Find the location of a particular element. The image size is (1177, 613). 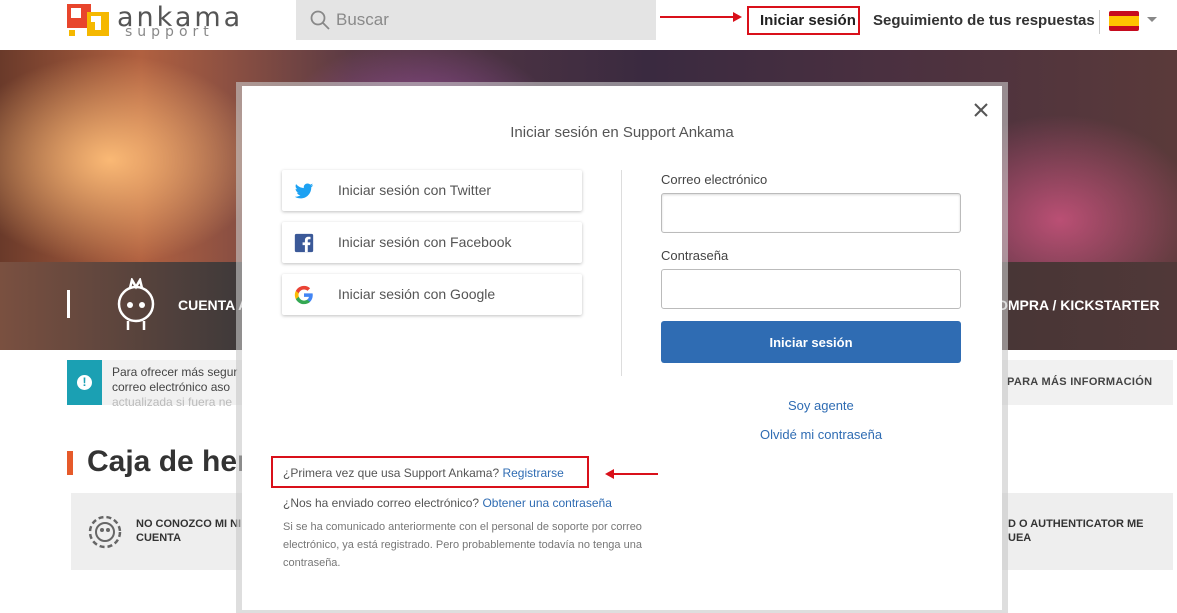

agent-link: Soy agente is located at coordinates (821, 405).